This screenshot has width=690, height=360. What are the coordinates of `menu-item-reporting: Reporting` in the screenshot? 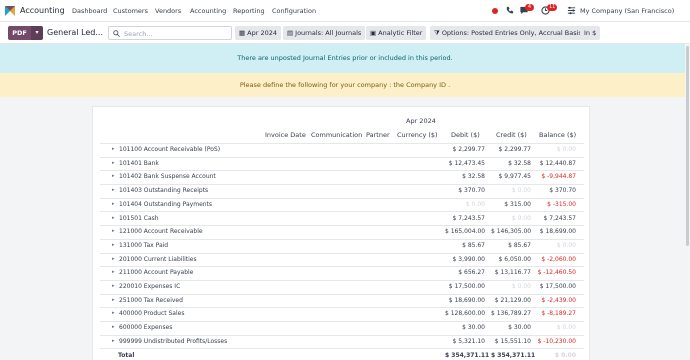 It's located at (249, 11).